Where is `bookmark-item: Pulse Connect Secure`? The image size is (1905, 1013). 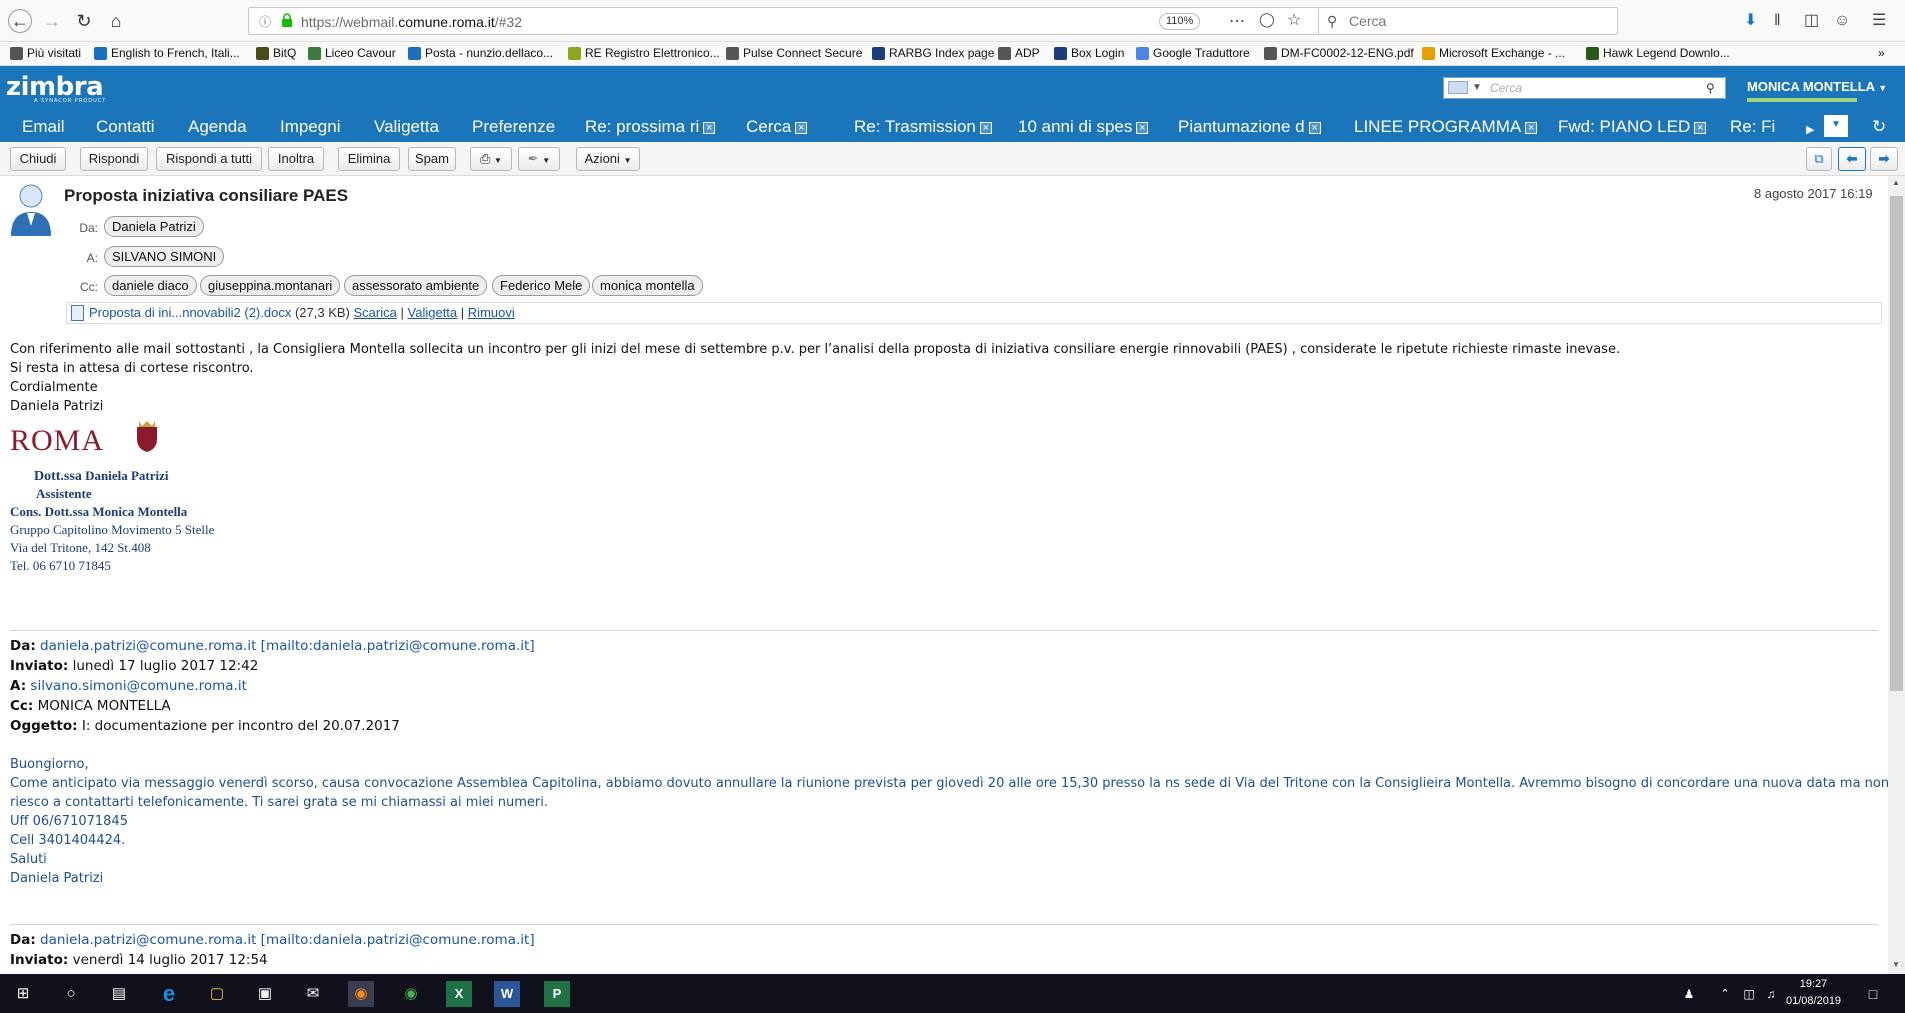
bookmark-item: Pulse Connect Secure is located at coordinates (794, 53).